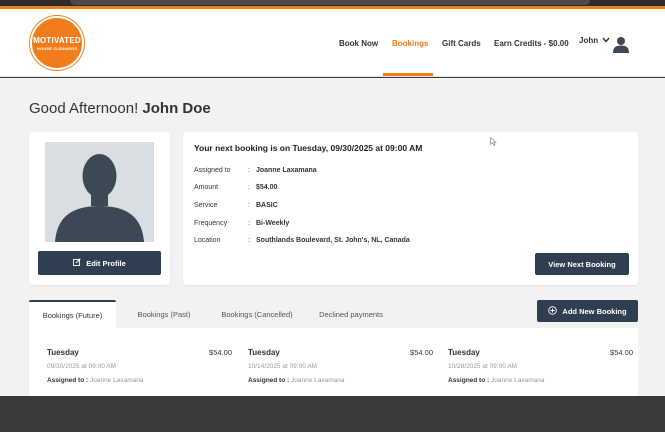 This screenshot has height=432, width=665. Describe the element at coordinates (267, 187) in the screenshot. I see `detail-value: $54.00` at that location.